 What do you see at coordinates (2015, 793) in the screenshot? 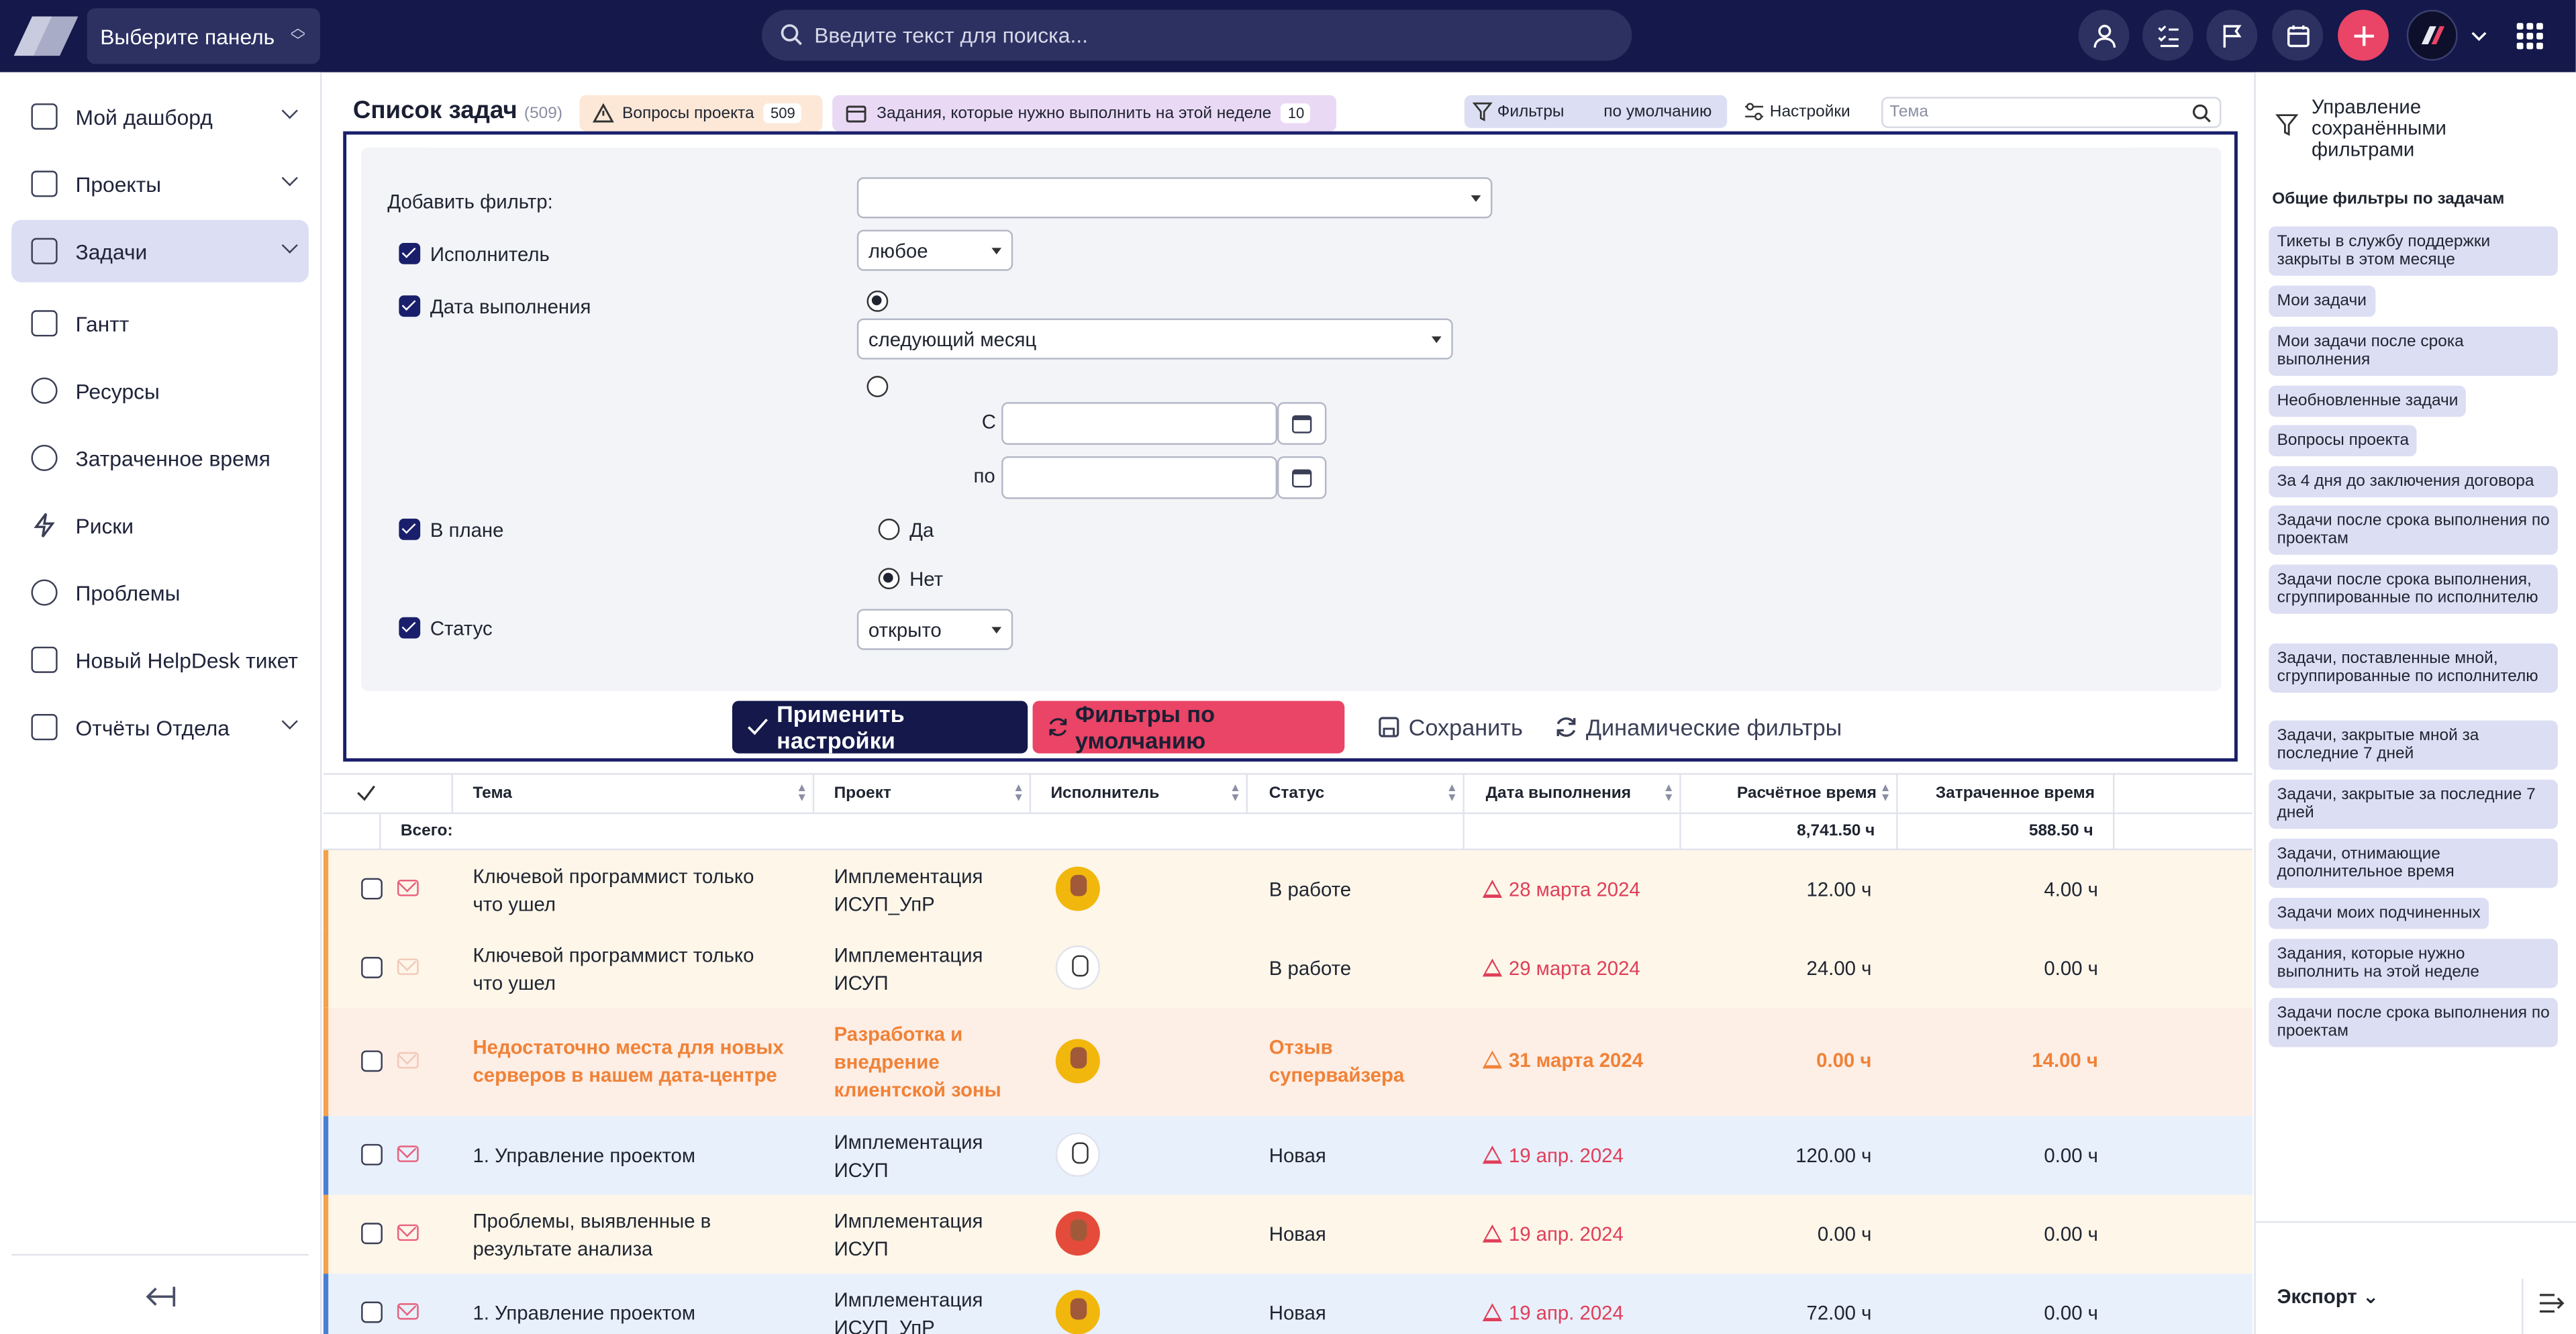
I see `col-spent: Затраченное время` at bounding box center [2015, 793].